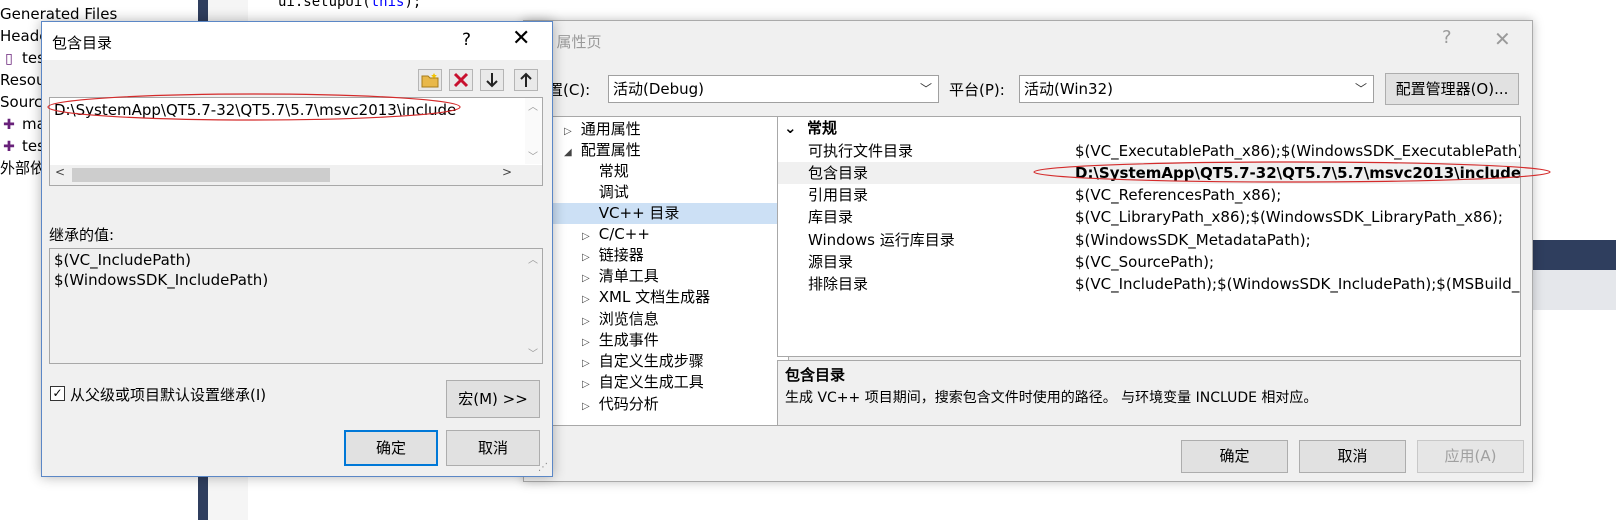  I want to click on checkmark-icon: ✓, so click(57, 393).